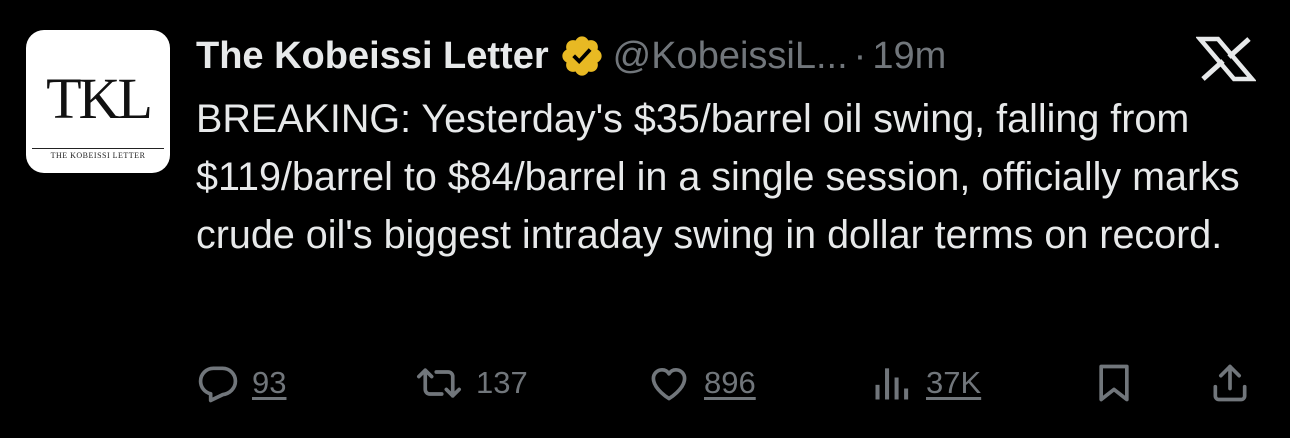 The image size is (1290, 438). Describe the element at coordinates (99, 98) in the screenshot. I see `avatar-monogram: TKL` at that location.